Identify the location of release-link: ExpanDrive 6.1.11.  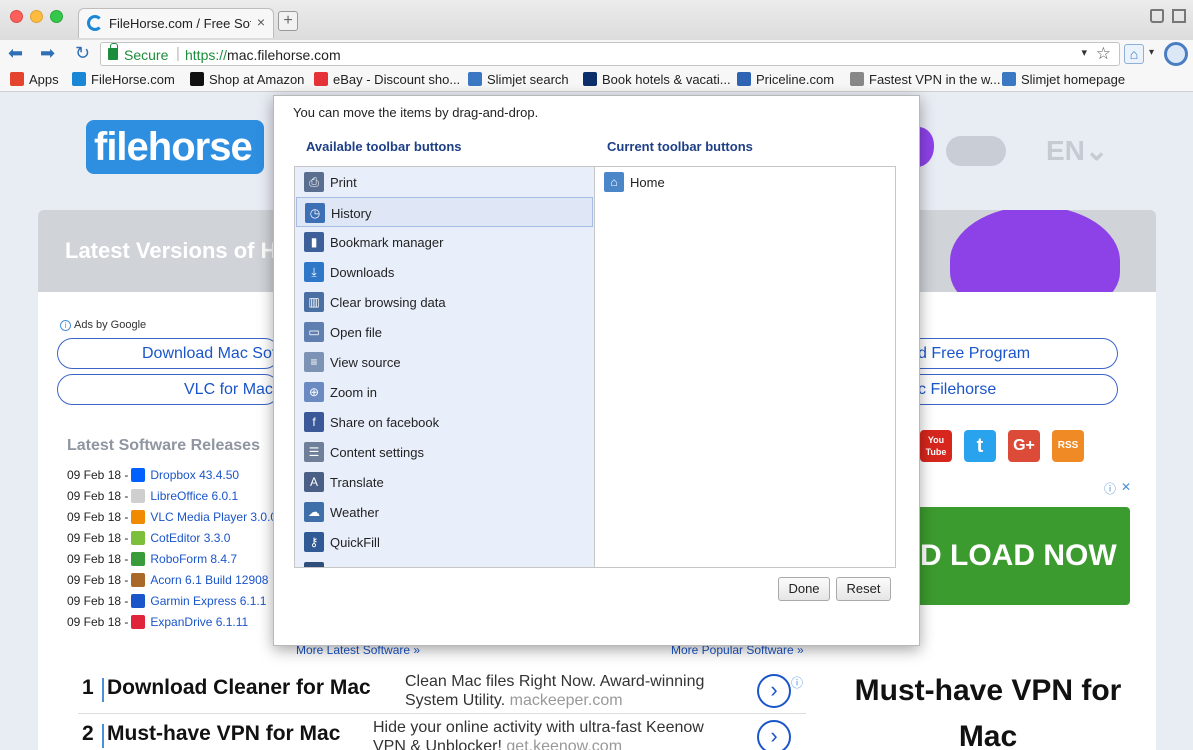
(199, 622).